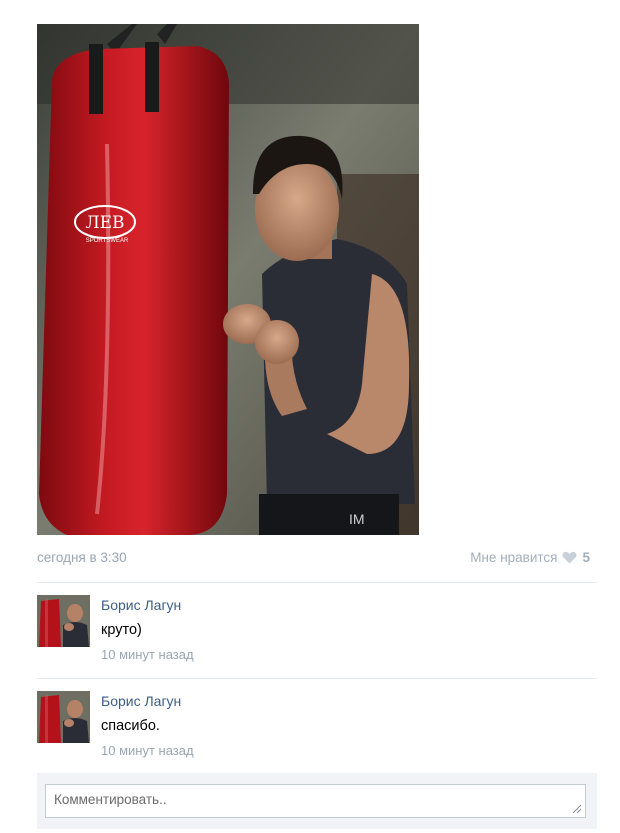  What do you see at coordinates (514, 557) in the screenshot?
I see `like-label: Мне нравится` at bounding box center [514, 557].